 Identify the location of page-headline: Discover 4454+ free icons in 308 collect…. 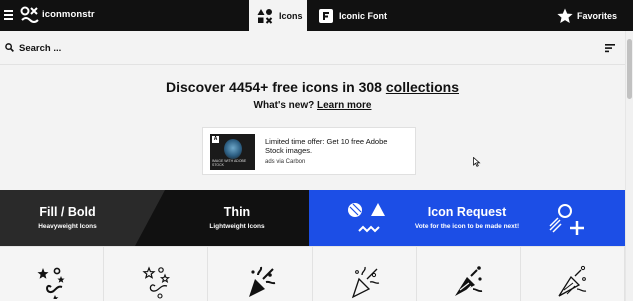
(312, 87).